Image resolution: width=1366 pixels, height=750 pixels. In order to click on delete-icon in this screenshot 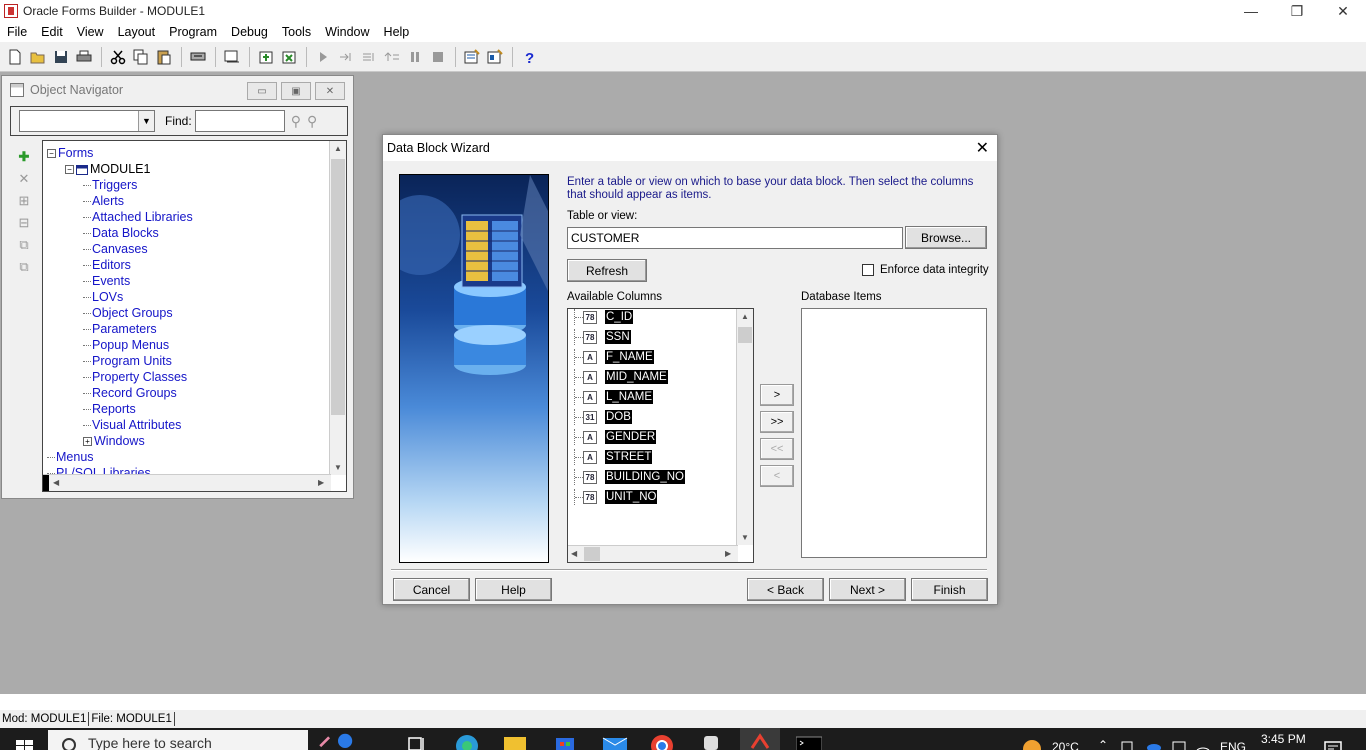, I will do `click(289, 57)`.